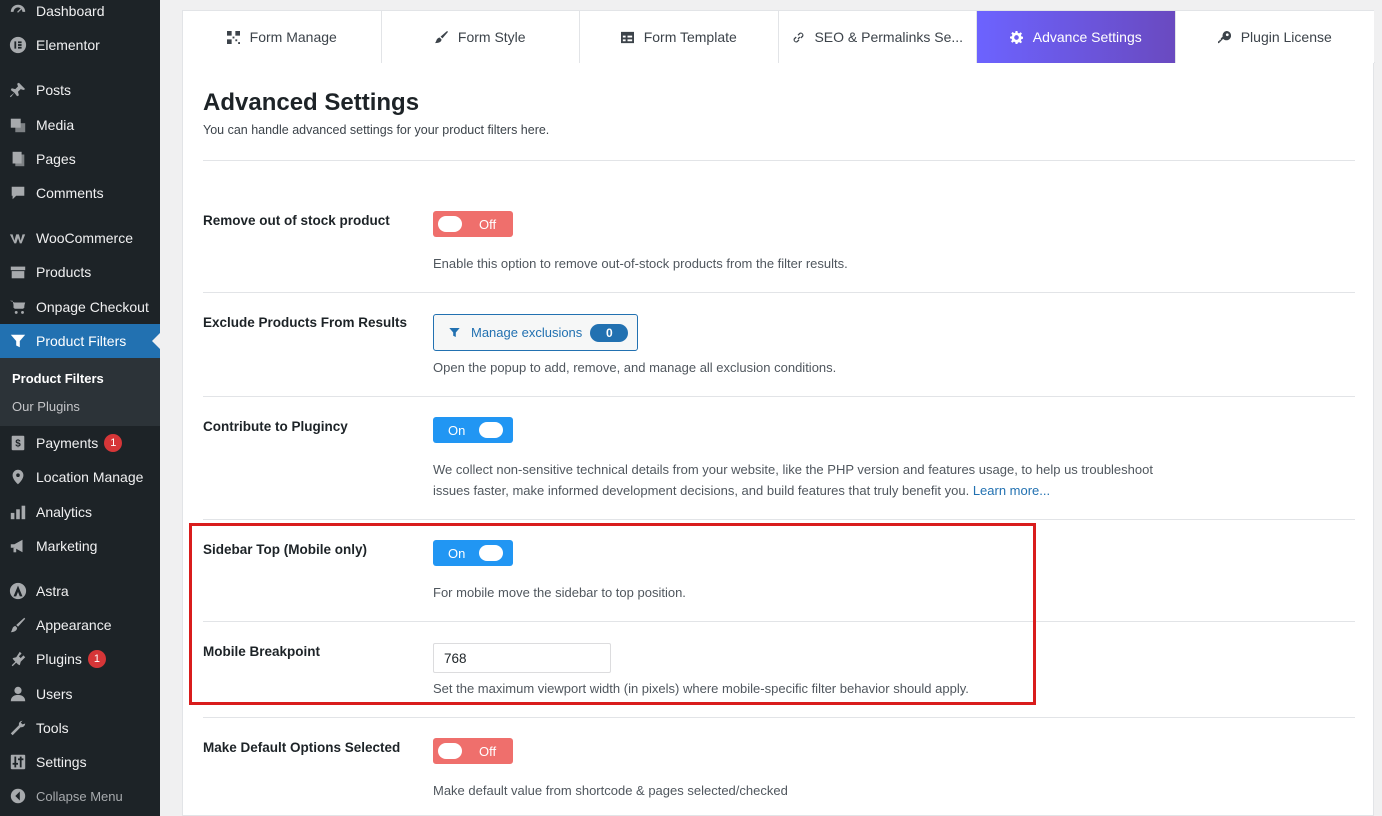  I want to click on tab-advance-settings: Advance Settings, so click(1076, 37).